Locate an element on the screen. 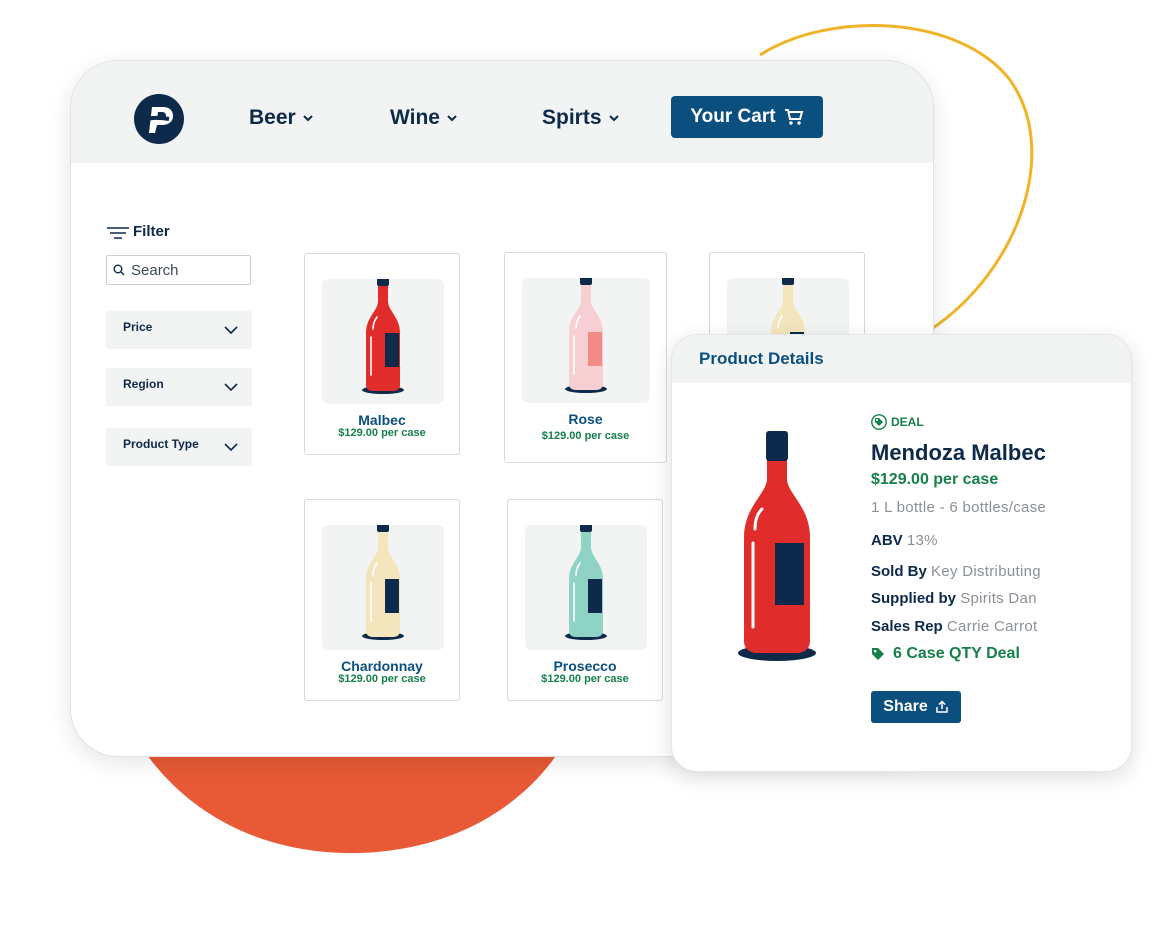  cart-icon is located at coordinates (793, 117).